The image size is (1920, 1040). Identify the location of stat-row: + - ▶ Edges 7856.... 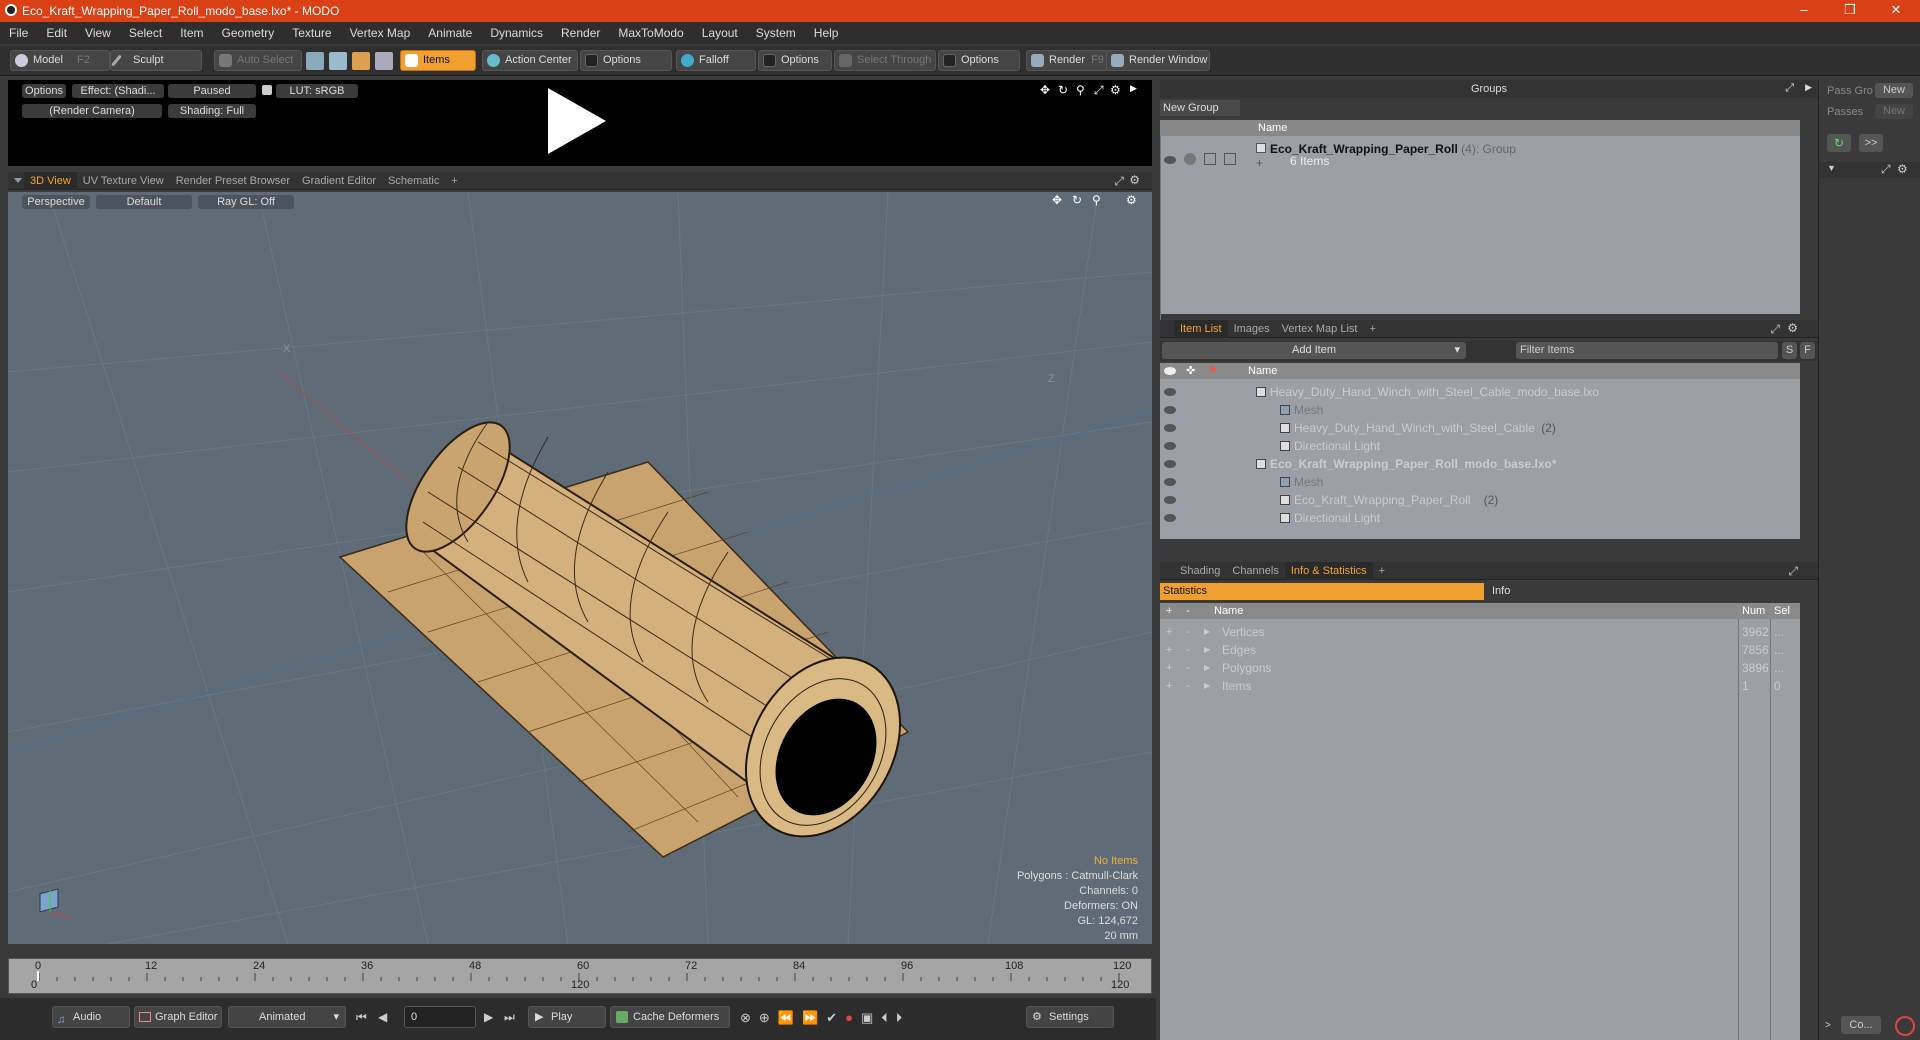
(1480, 650).